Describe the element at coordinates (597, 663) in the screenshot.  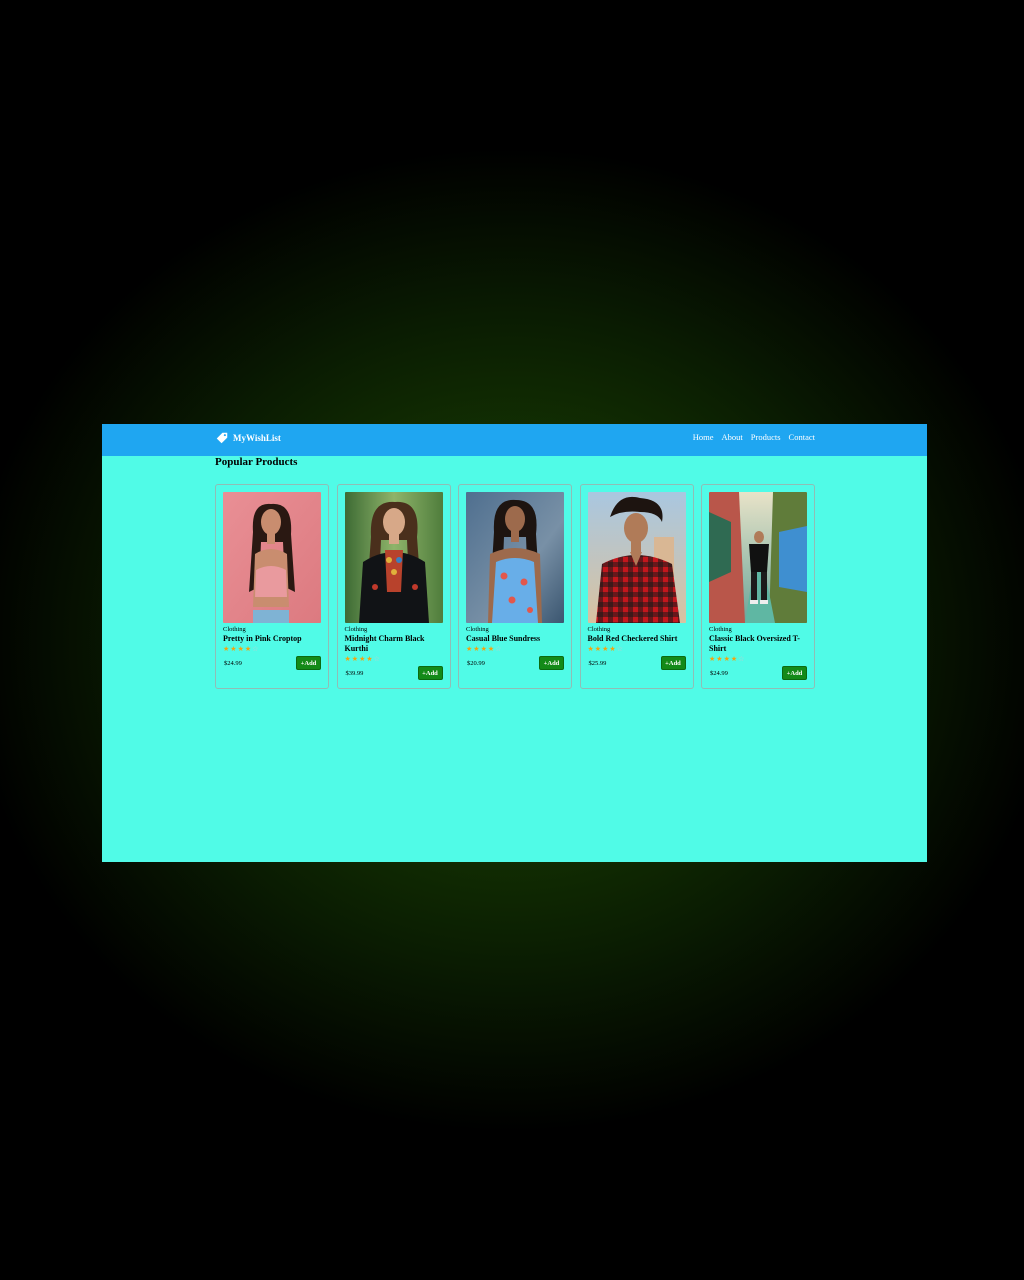
I see `product-price: $25.99` at that location.